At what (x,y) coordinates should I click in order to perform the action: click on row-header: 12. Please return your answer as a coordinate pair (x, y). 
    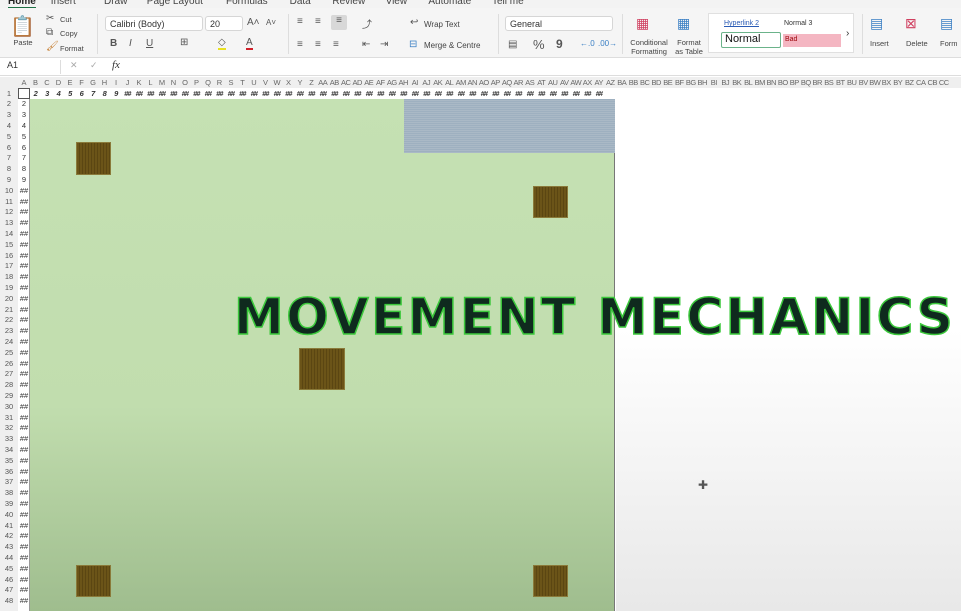
    Looking at the image, I should click on (9, 212).